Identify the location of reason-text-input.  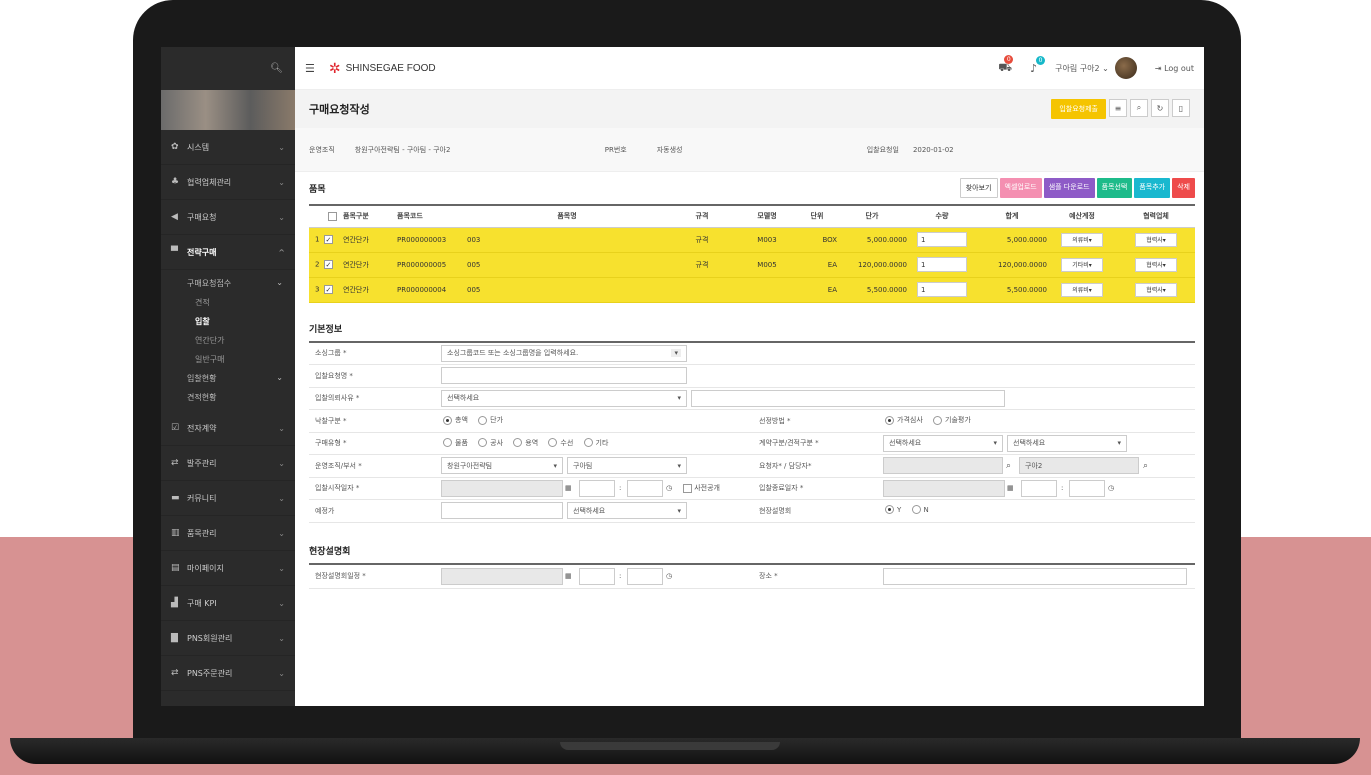
(848, 398).